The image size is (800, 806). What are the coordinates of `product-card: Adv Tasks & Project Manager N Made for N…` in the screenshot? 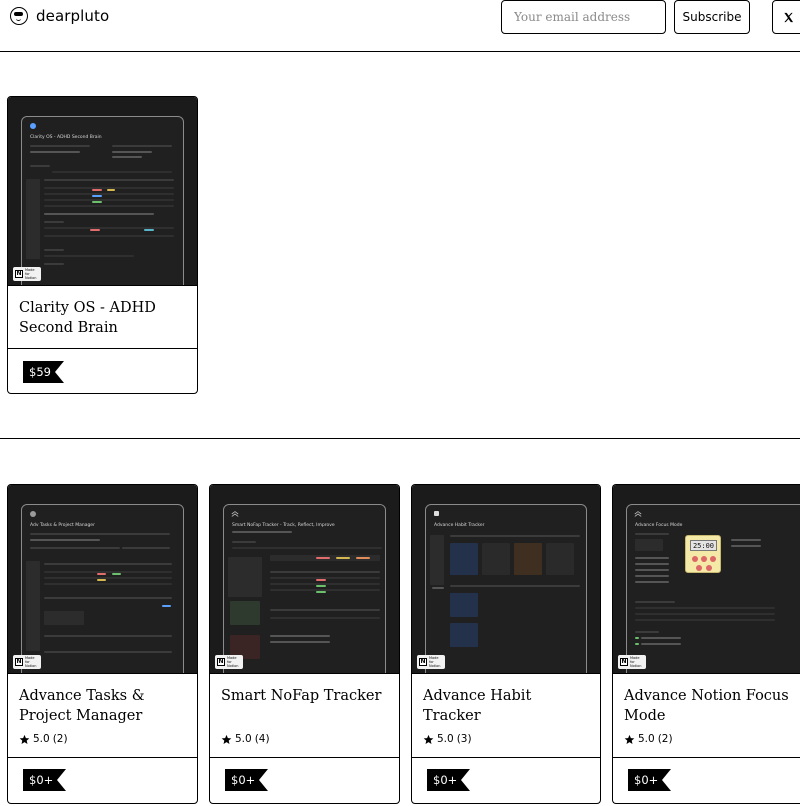 It's located at (102, 644).